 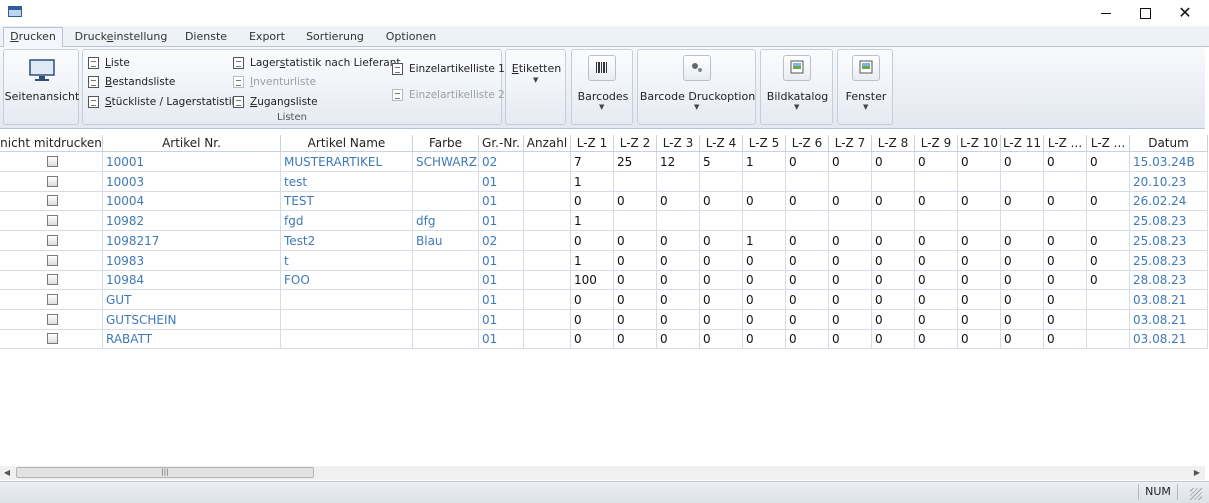 What do you see at coordinates (335, 38) in the screenshot?
I see `tab-sortierung: Sortierung` at bounding box center [335, 38].